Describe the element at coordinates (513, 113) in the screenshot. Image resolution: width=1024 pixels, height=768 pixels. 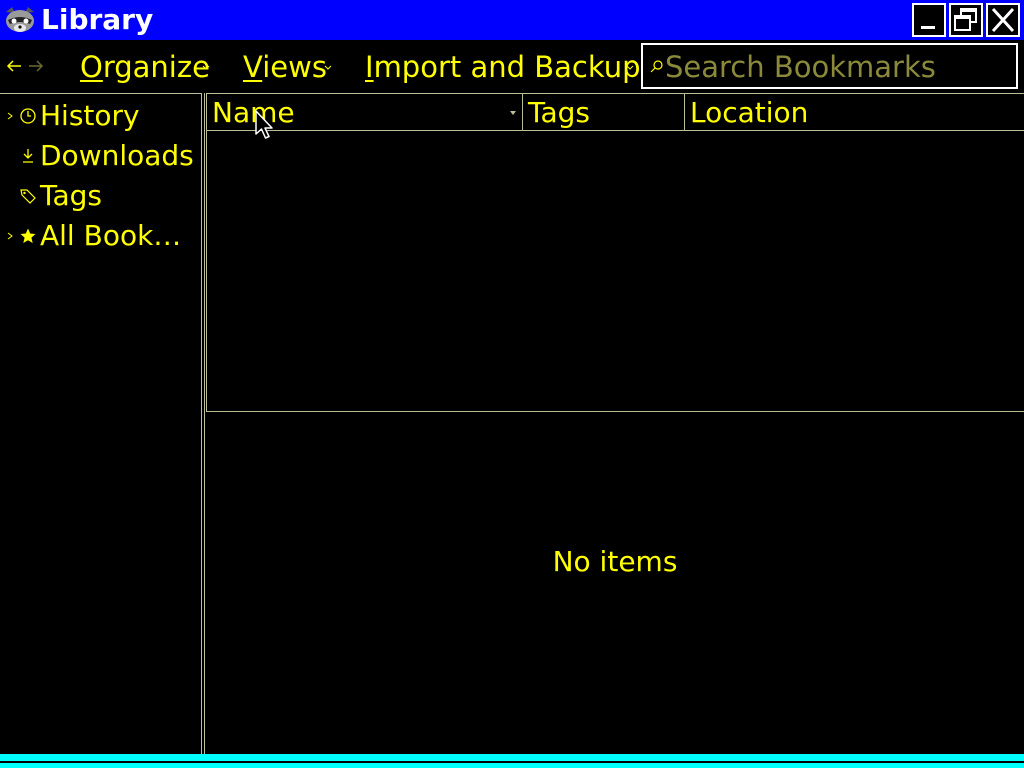
I see `sort-descending-icon` at that location.